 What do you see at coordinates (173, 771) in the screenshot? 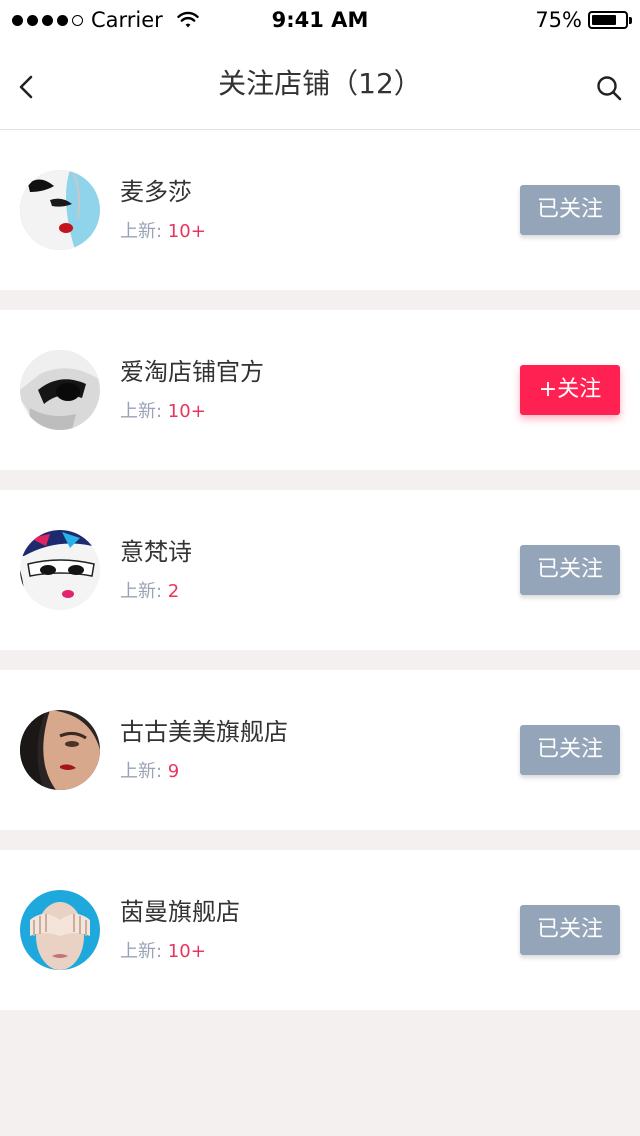
I see `update-count: 9` at bounding box center [173, 771].